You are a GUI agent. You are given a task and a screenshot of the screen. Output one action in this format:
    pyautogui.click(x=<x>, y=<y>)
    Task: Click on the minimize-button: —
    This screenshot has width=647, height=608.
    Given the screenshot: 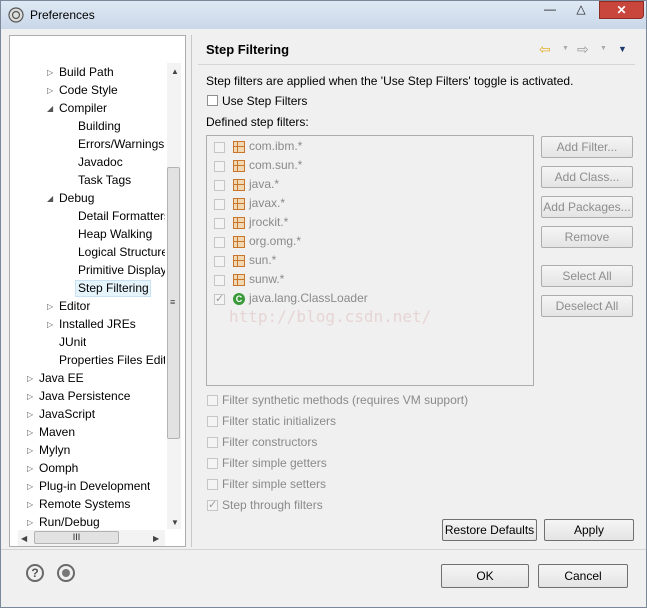 What is the action you would take?
    pyautogui.click(x=550, y=10)
    